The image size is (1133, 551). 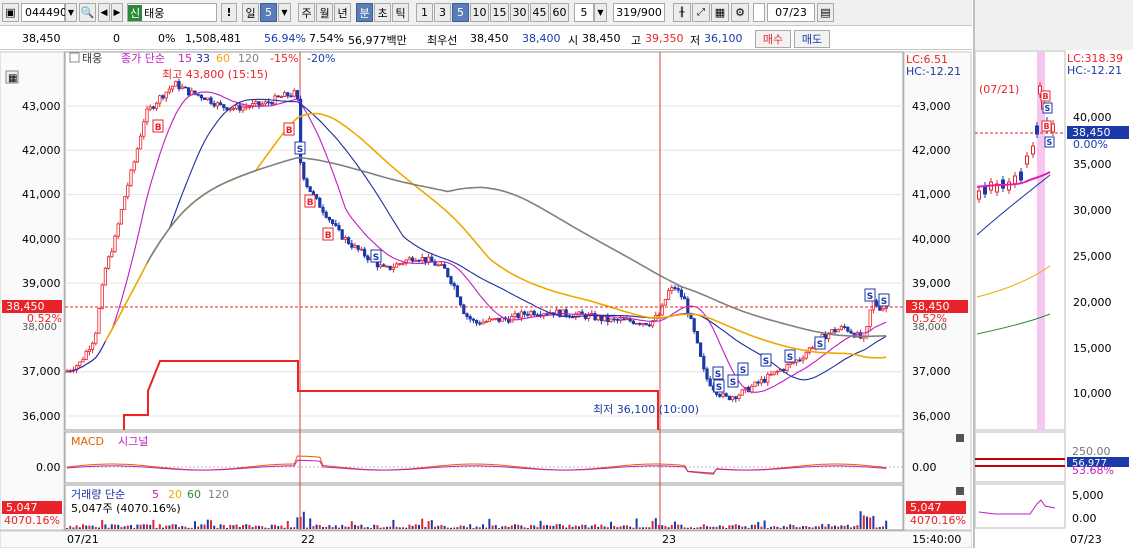 I want to click on grid-icon: ▦, so click(x=720, y=12).